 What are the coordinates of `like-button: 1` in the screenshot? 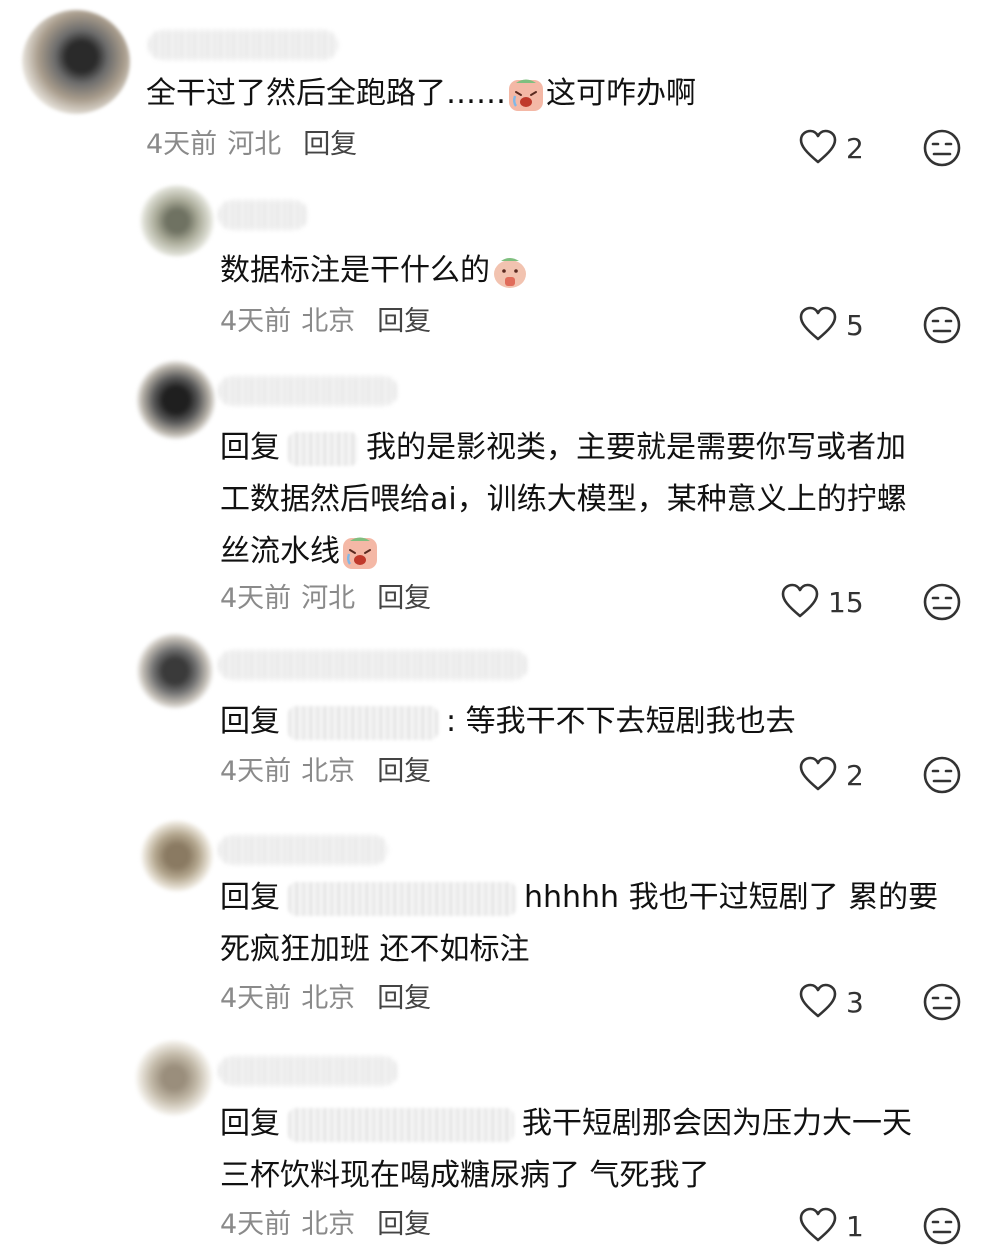 It's located at (831, 1226).